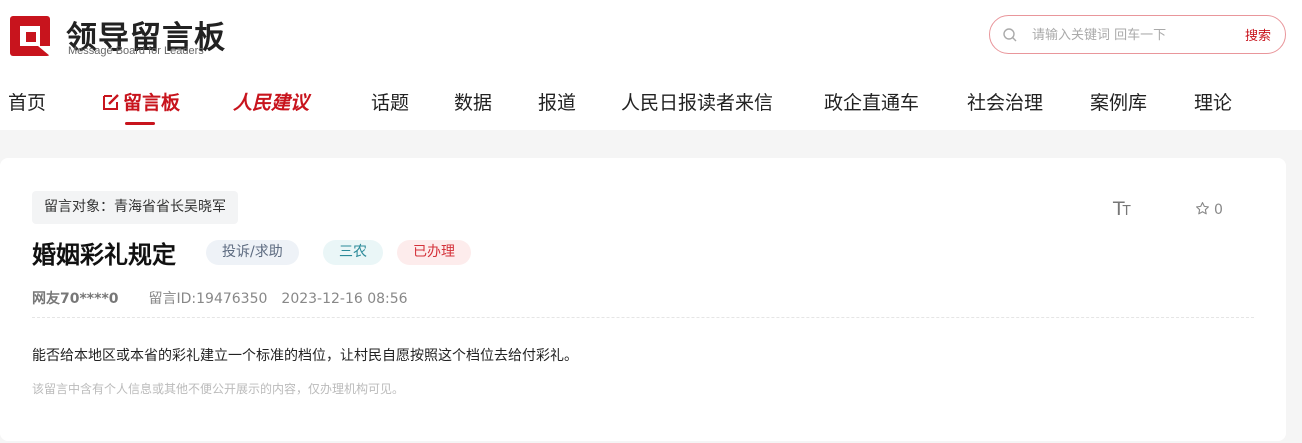 Image resolution: width=1302 pixels, height=443 pixels. Describe the element at coordinates (1122, 35) in the screenshot. I see `search-input` at that location.